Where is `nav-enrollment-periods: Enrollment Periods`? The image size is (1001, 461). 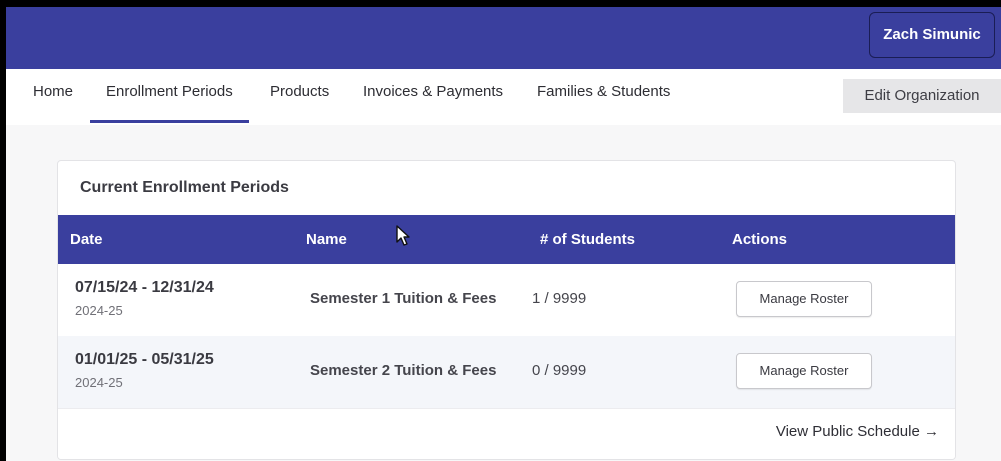 nav-enrollment-periods: Enrollment Periods is located at coordinates (169, 97).